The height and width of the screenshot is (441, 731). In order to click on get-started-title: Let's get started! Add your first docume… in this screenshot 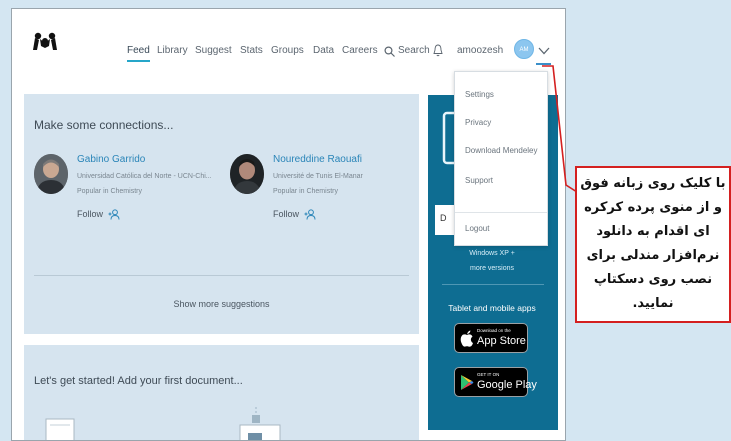, I will do `click(138, 381)`.